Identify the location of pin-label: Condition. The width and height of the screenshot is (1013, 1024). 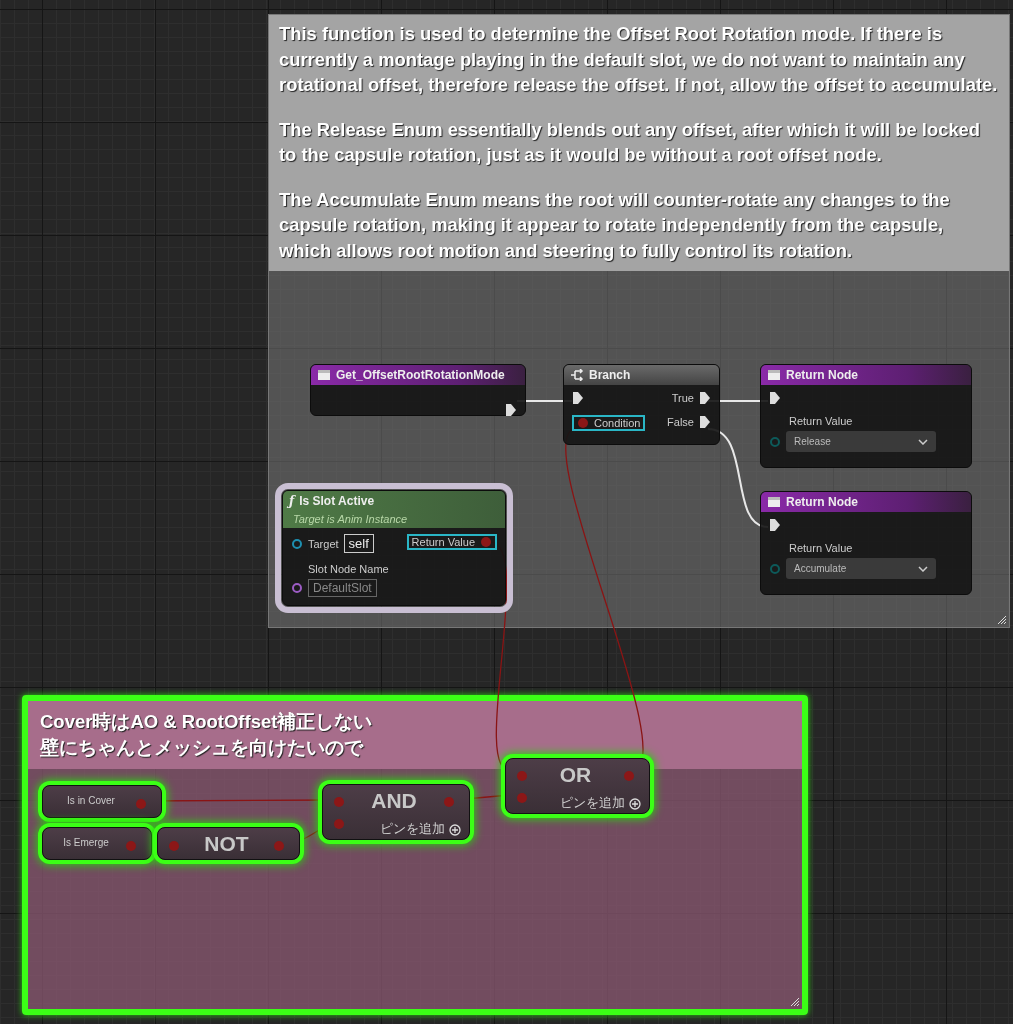
(617, 423).